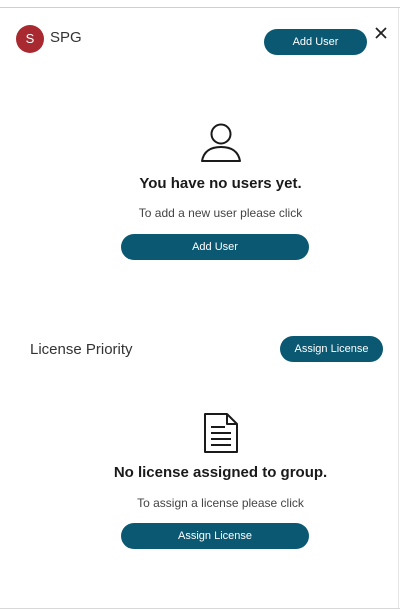 This screenshot has height=613, width=400. What do you see at coordinates (398, 308) in the screenshot?
I see `right-divider` at bounding box center [398, 308].